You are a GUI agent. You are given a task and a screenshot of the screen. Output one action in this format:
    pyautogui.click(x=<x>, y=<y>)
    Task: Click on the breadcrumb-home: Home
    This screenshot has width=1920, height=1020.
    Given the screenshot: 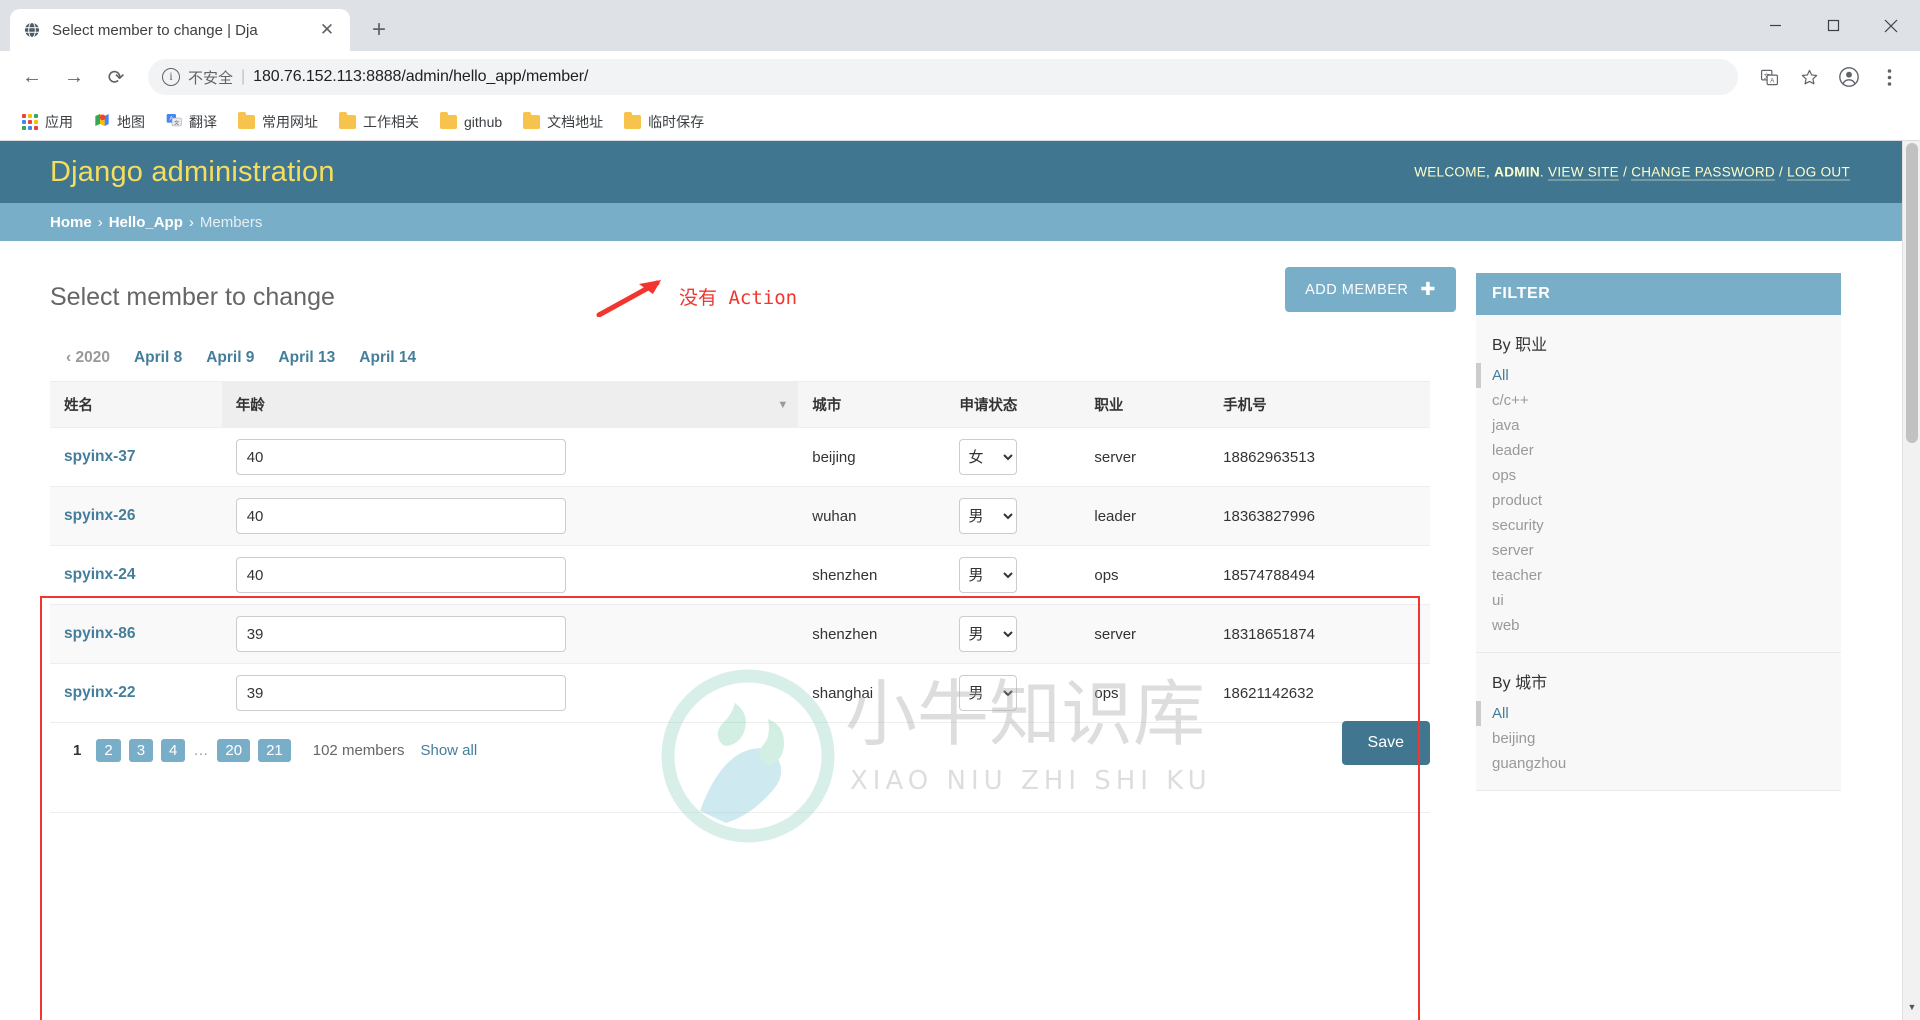 What is the action you would take?
    pyautogui.click(x=71, y=222)
    